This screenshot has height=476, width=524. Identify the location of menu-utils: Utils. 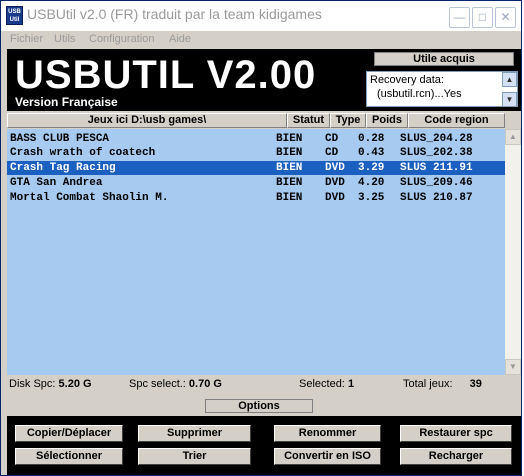
(64, 39).